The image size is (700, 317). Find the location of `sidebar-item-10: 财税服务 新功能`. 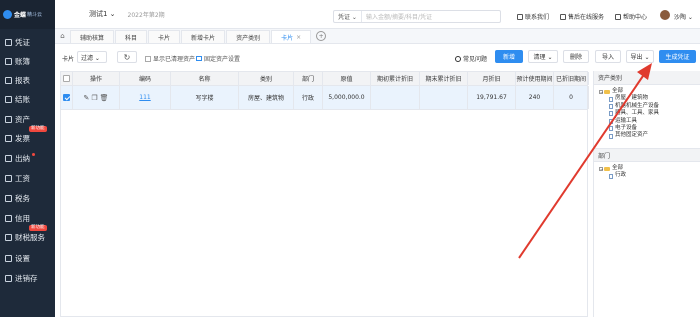

sidebar-item-10: 财税服务 新功能 is located at coordinates (27, 236).